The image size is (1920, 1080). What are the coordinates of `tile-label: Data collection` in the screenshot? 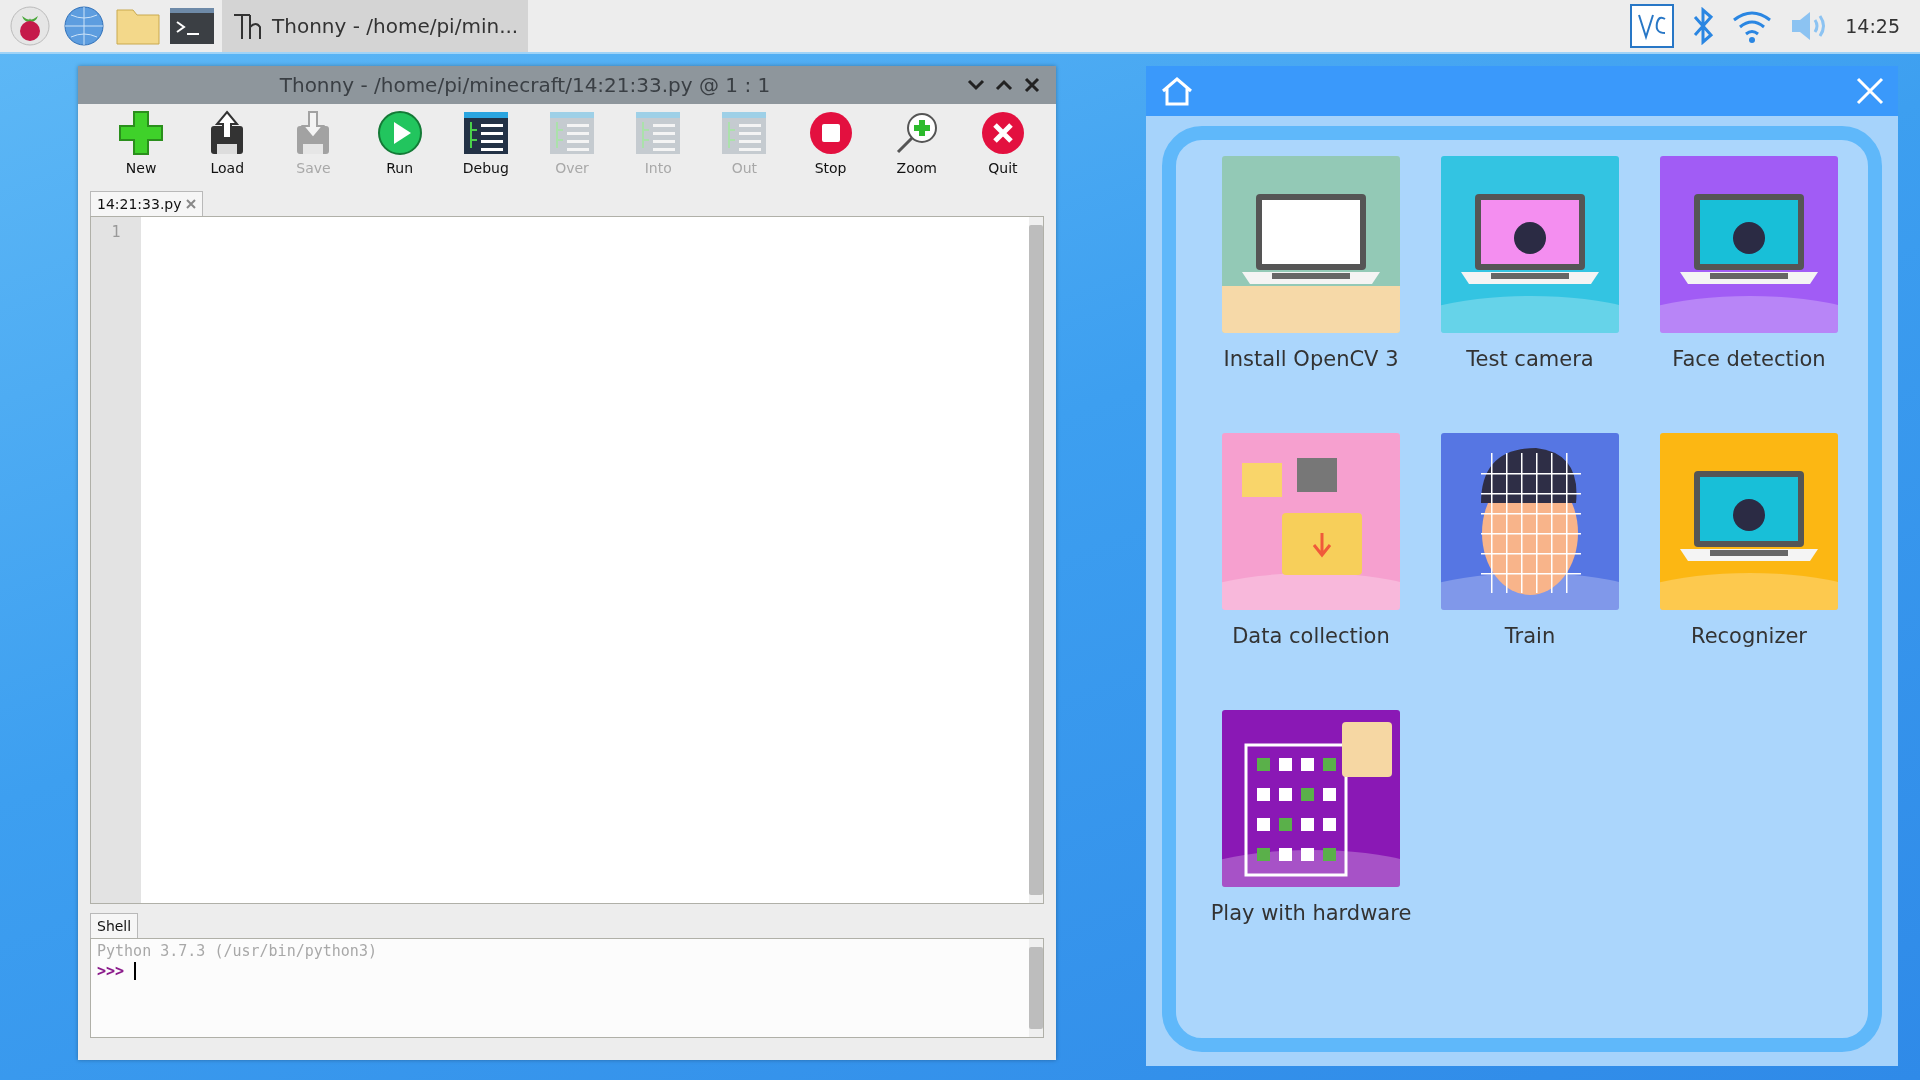 It's located at (1311, 636).